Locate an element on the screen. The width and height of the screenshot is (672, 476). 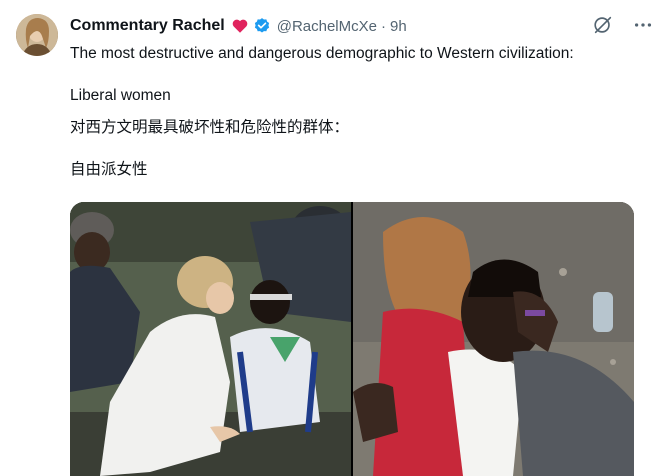
tweet-header: Commentary Rachel @RachelMcXe · 9h is located at coordinates (361, 26).